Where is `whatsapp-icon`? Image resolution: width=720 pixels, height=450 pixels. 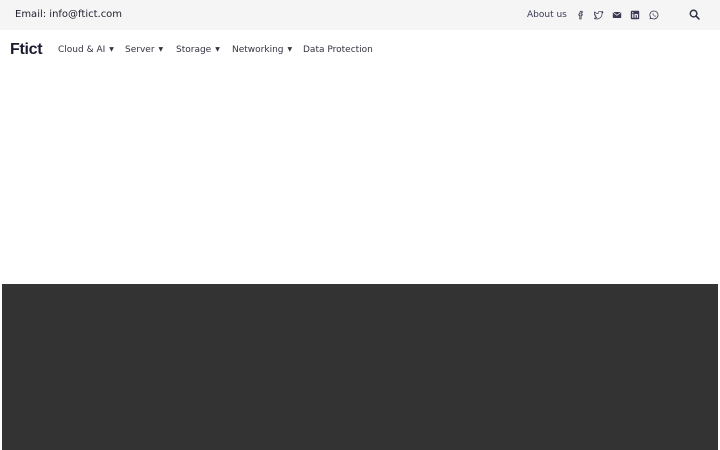 whatsapp-icon is located at coordinates (654, 15).